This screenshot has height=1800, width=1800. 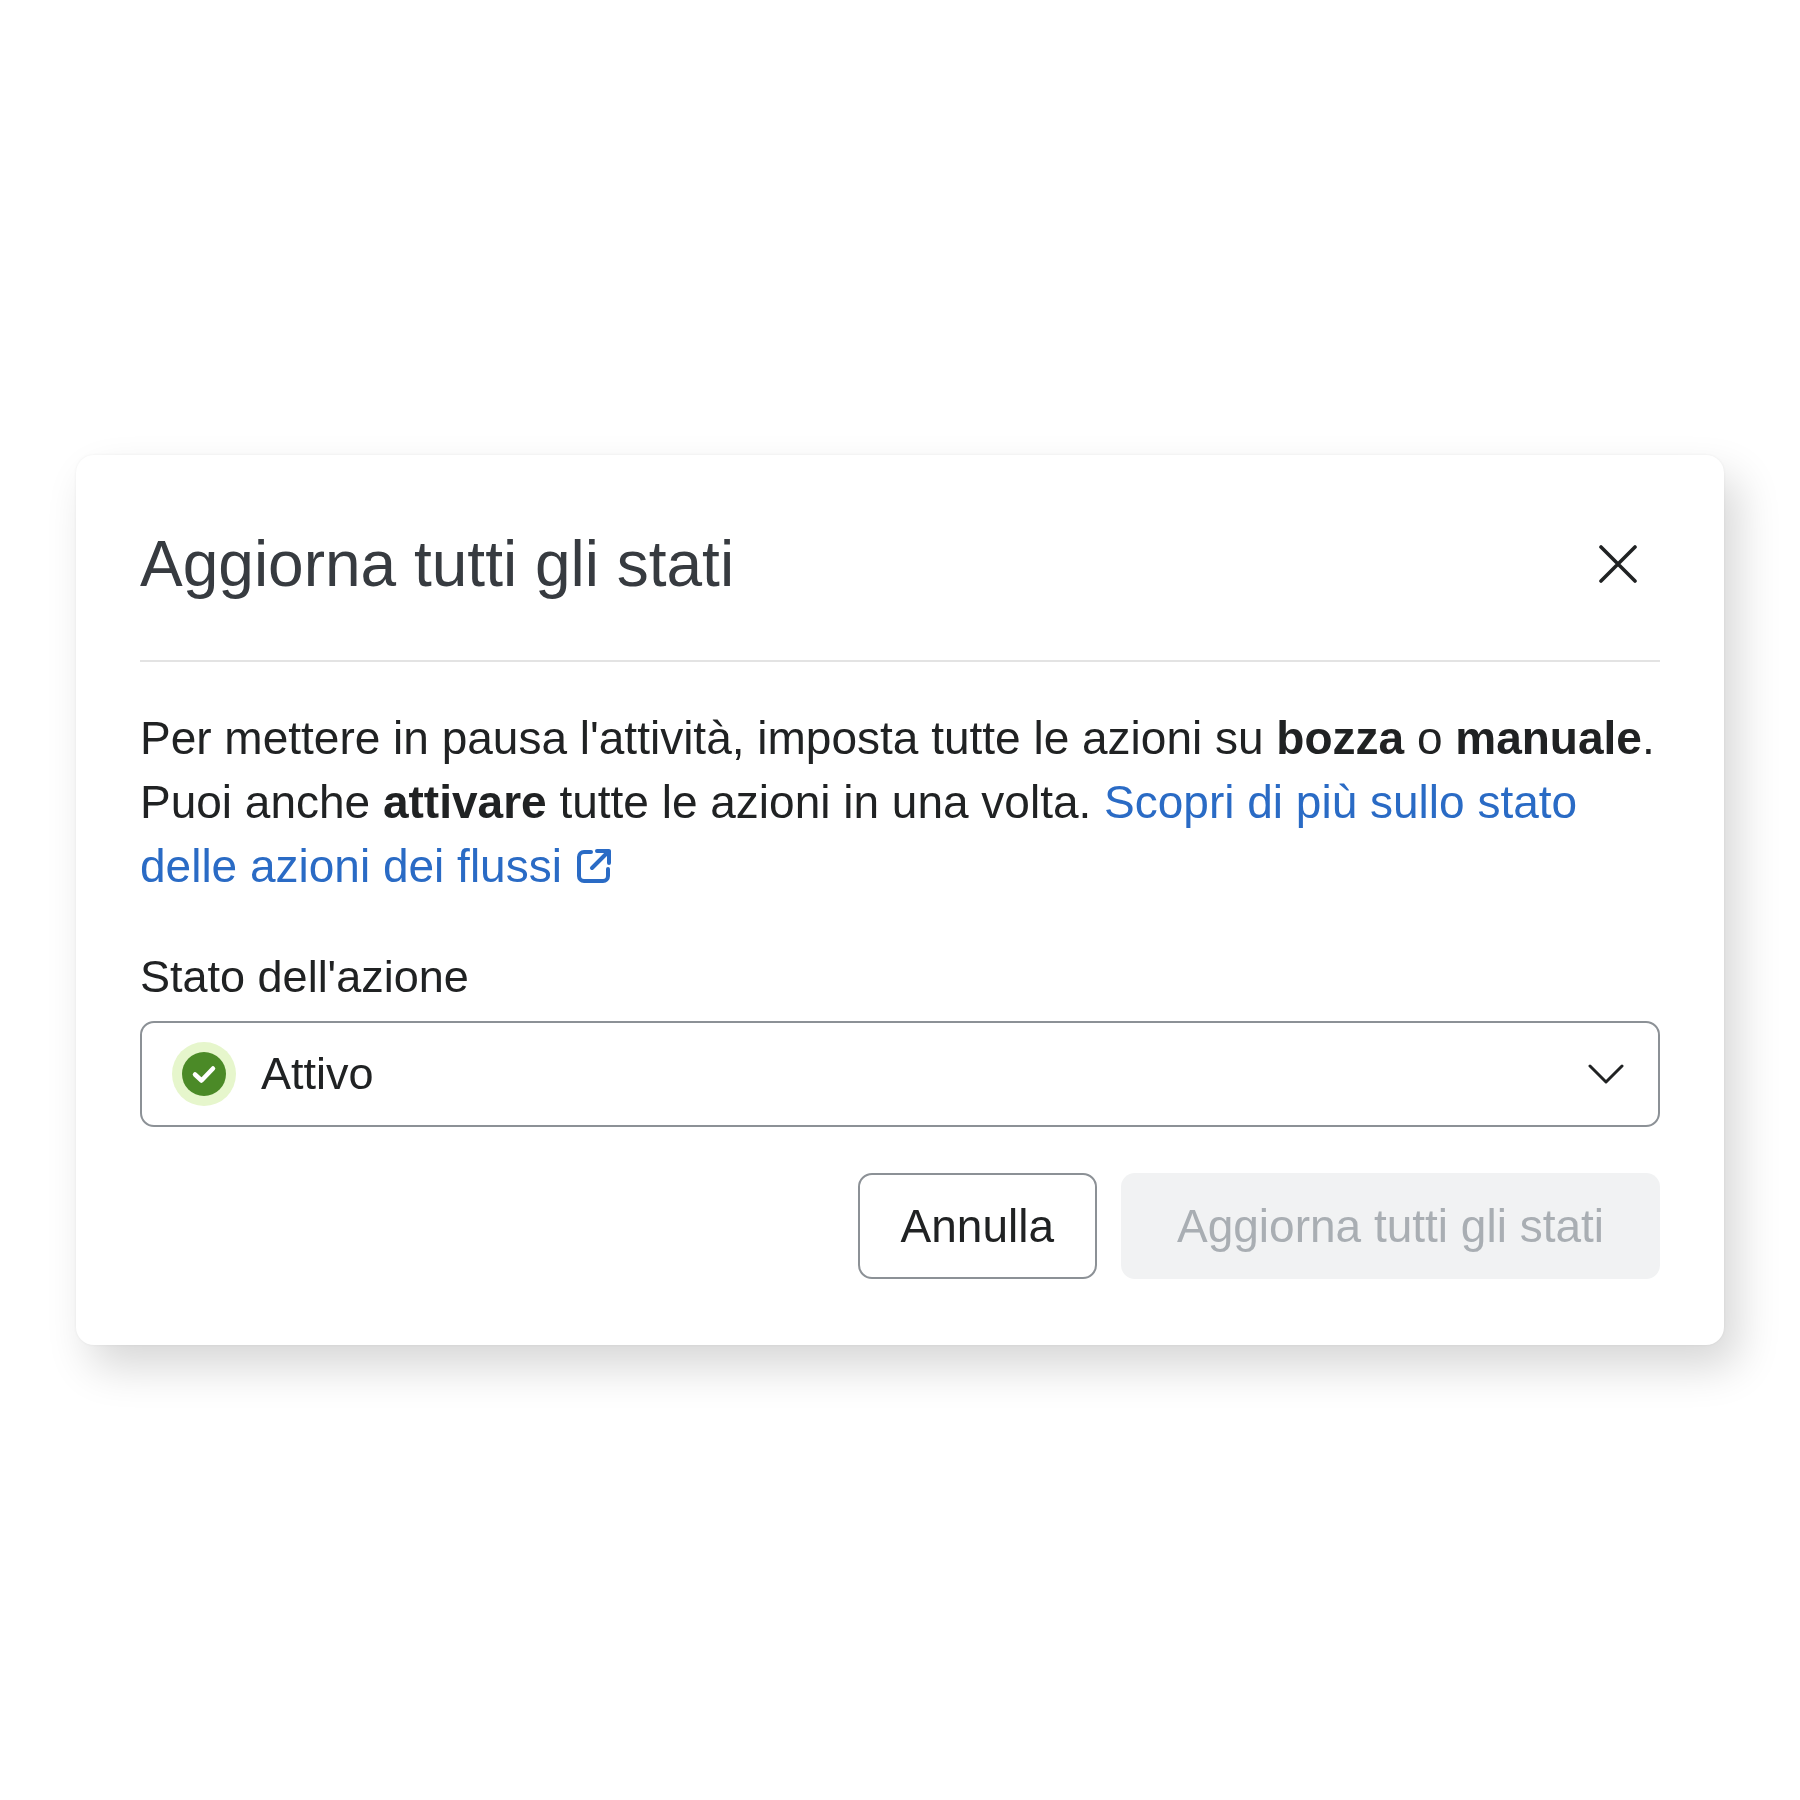 I want to click on dialog-title: Aggiorna tutti gli stati, so click(x=437, y=564).